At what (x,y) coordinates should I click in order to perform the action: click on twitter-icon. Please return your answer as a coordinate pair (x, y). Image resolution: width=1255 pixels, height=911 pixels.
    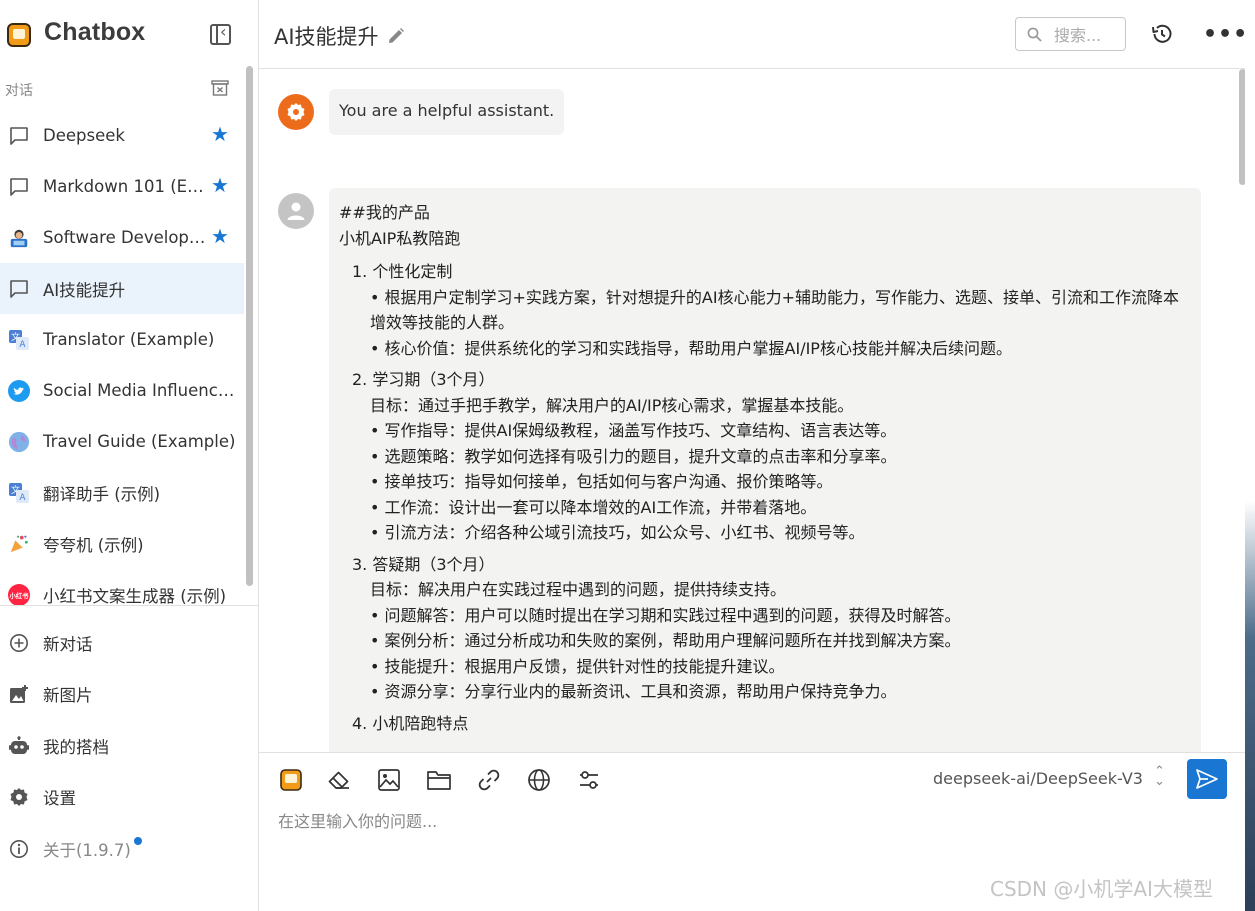
    Looking at the image, I should click on (19, 390).